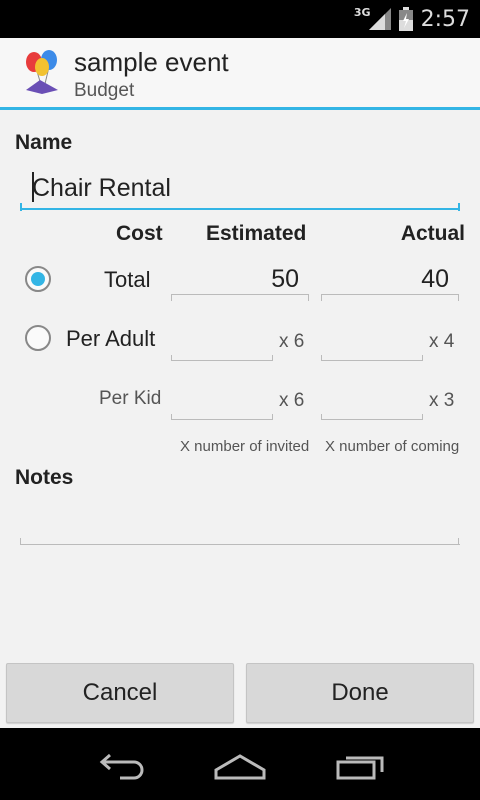 The width and height of the screenshot is (480, 800). Describe the element at coordinates (372, 346) in the screenshot. I see `per-adult-actual-input` at that location.